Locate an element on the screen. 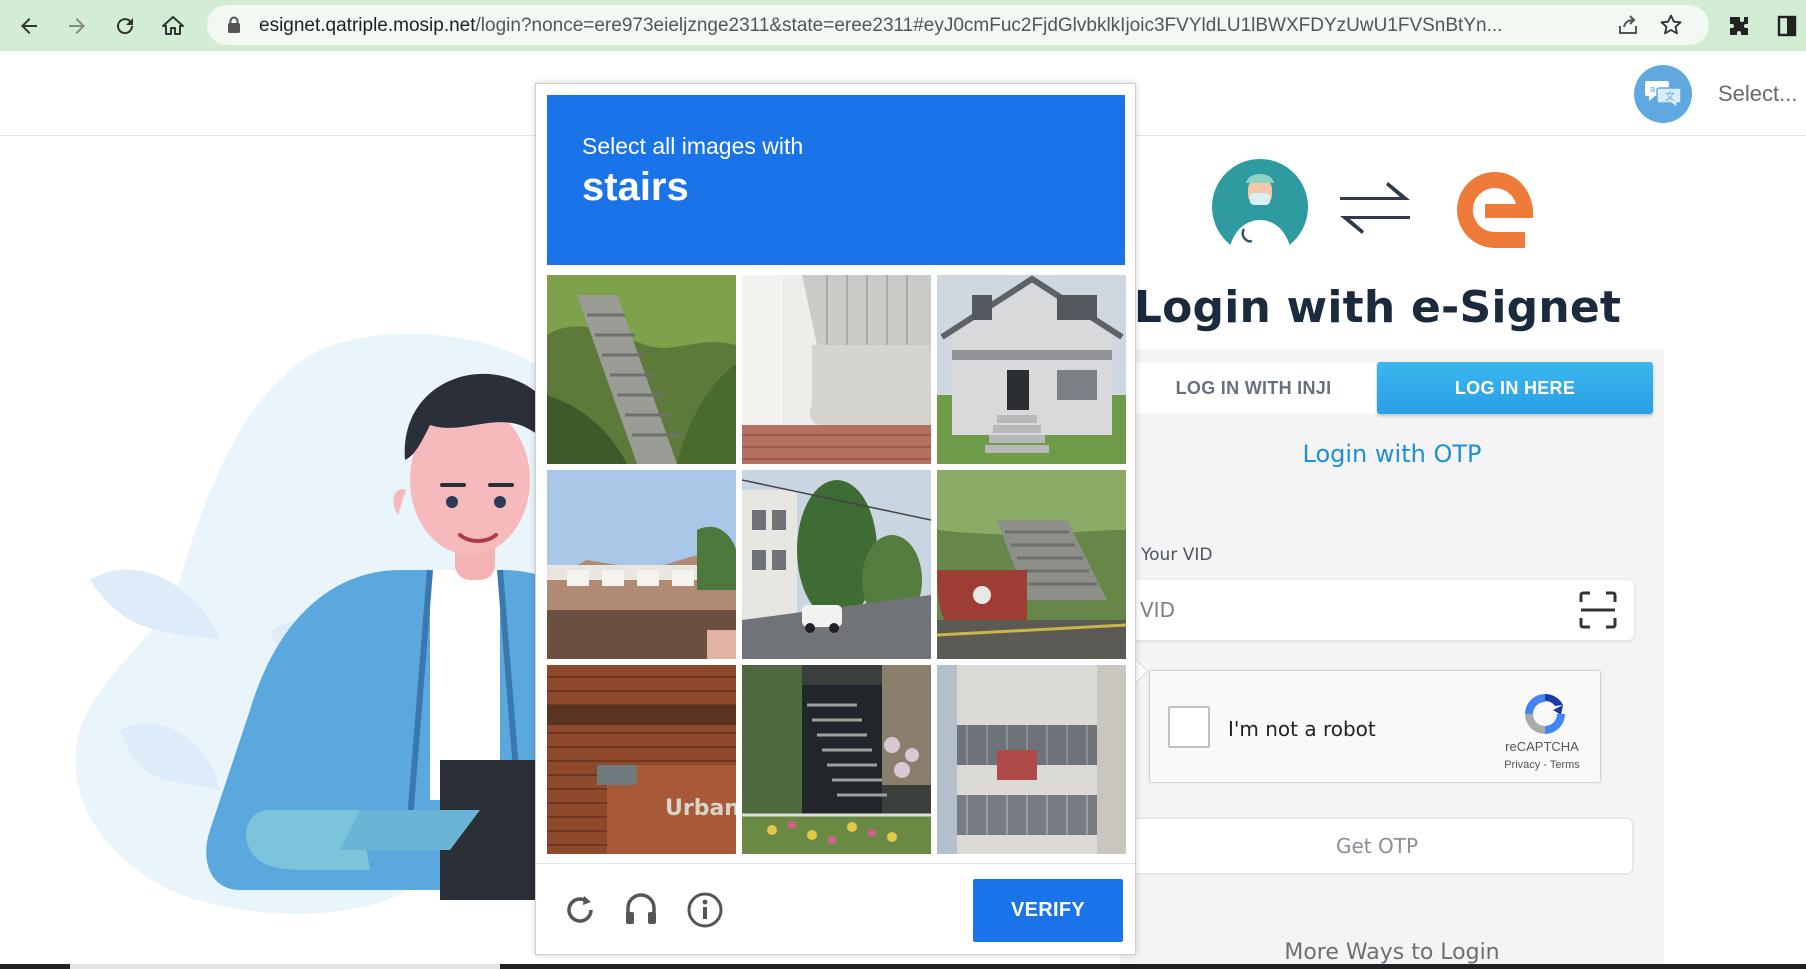 The height and width of the screenshot is (969, 1806). image-tile-7: Urban is located at coordinates (641, 759).